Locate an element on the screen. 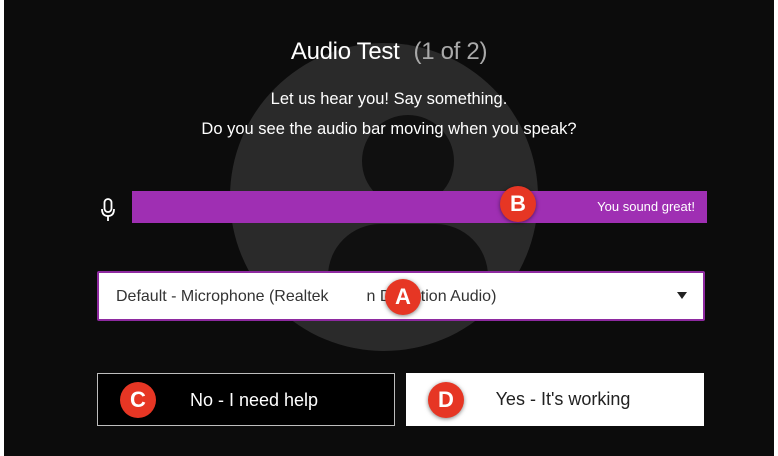  select-value-left: Default - Microphone (Realtek is located at coordinates (222, 296).